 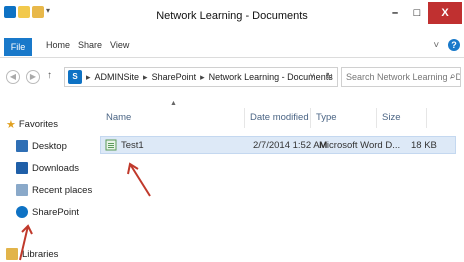 I want to click on file-date-modified: 2/7/2014 1:52 AM, so click(x=290, y=145).